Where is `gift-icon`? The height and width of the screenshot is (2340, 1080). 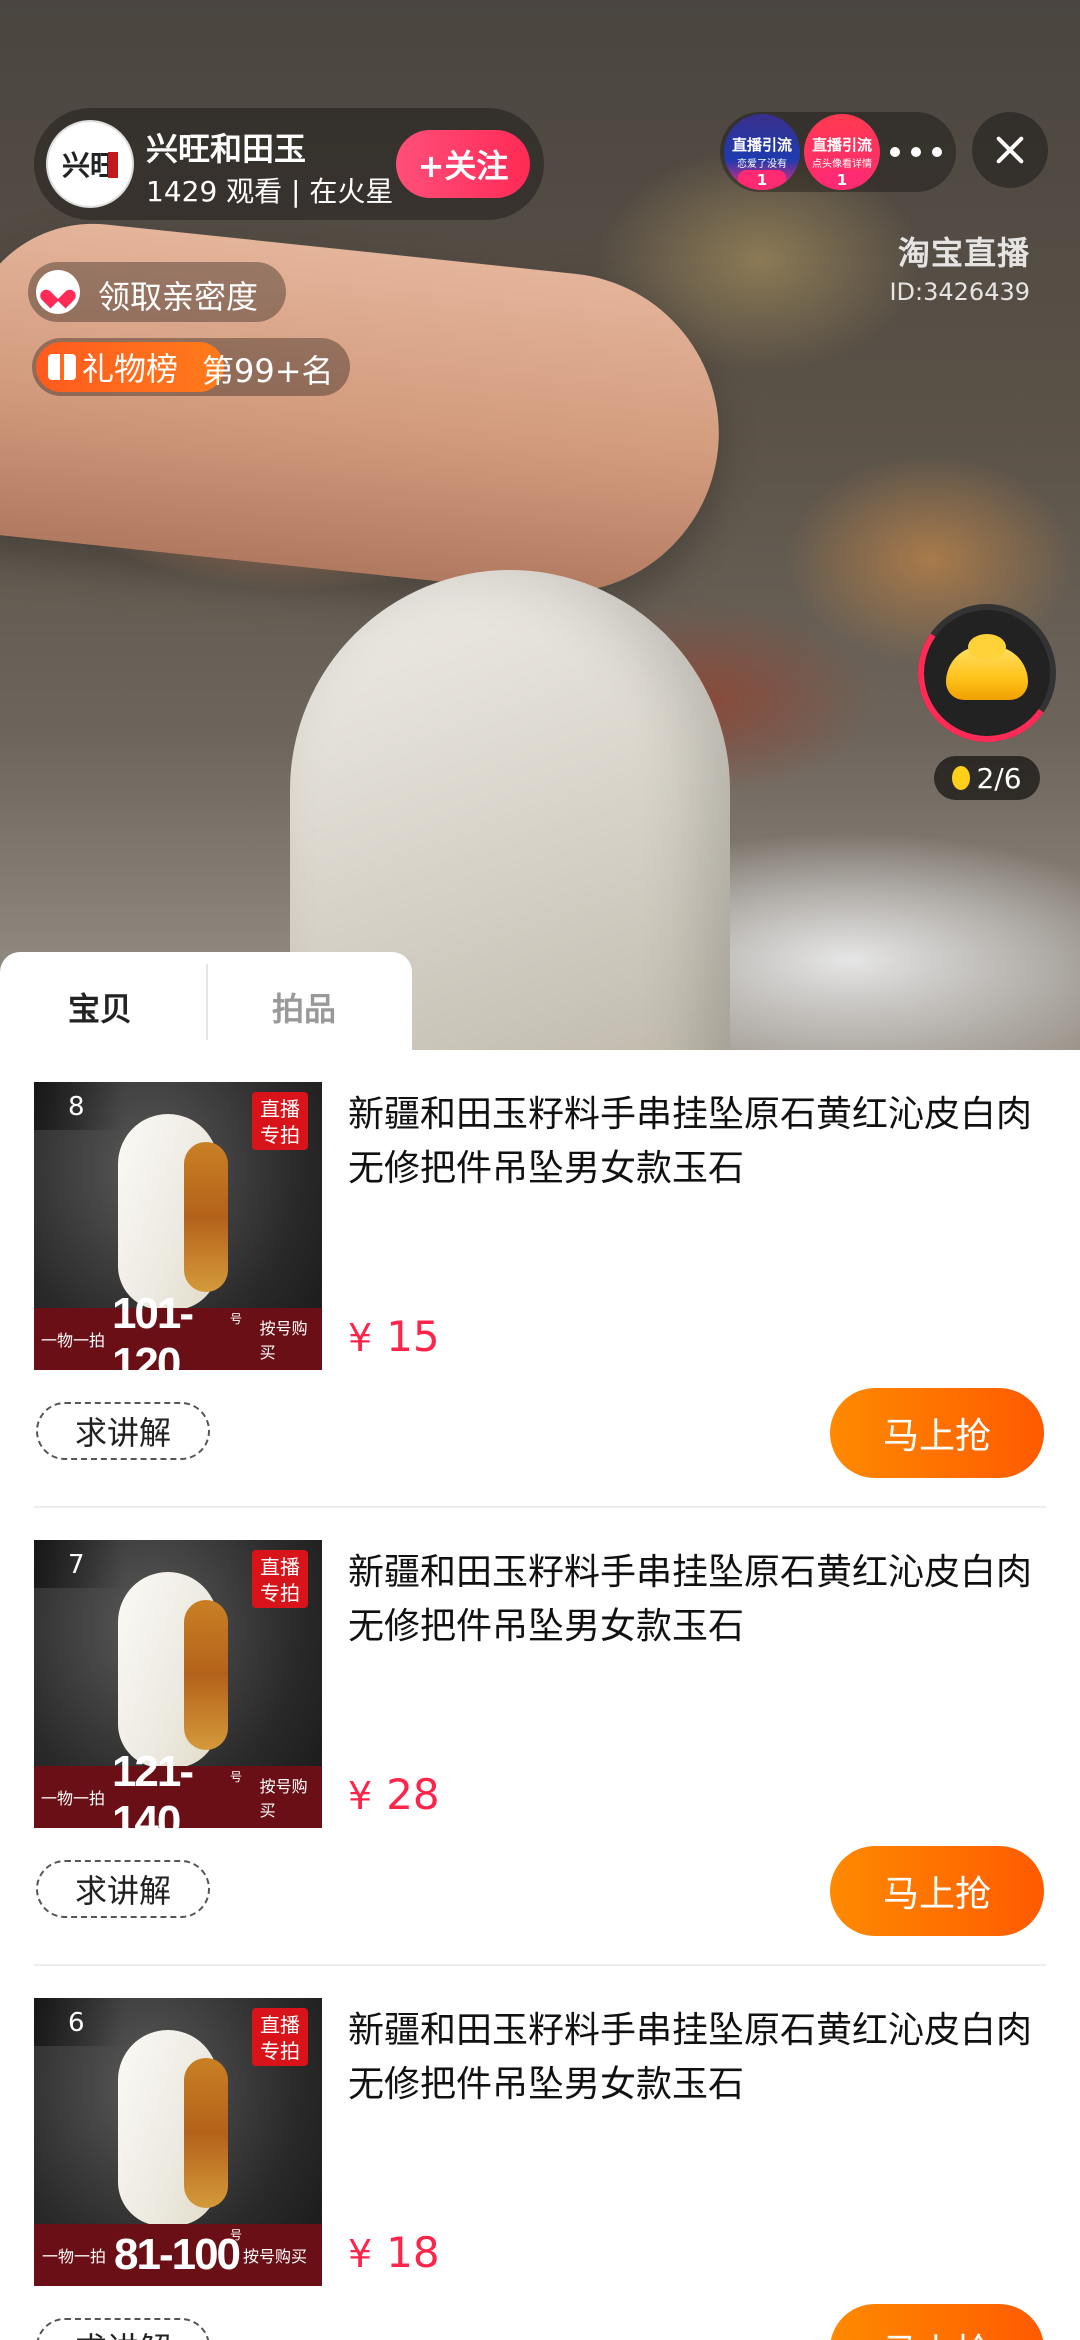 gift-icon is located at coordinates (62, 367).